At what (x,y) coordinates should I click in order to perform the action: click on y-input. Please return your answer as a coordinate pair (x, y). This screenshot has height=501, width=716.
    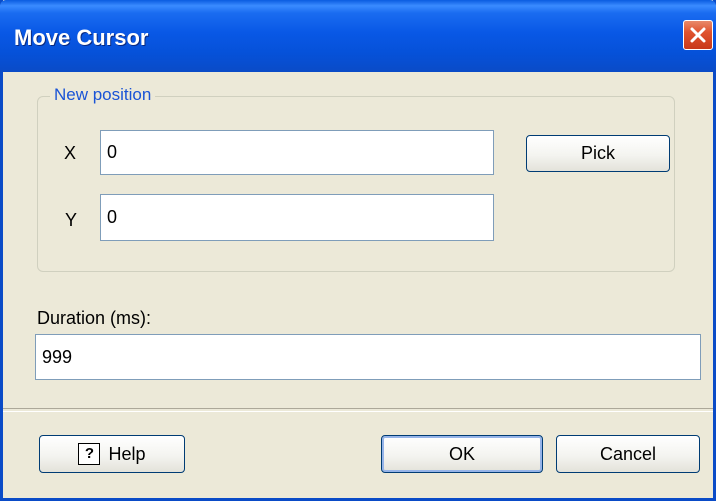
    Looking at the image, I should click on (297, 217).